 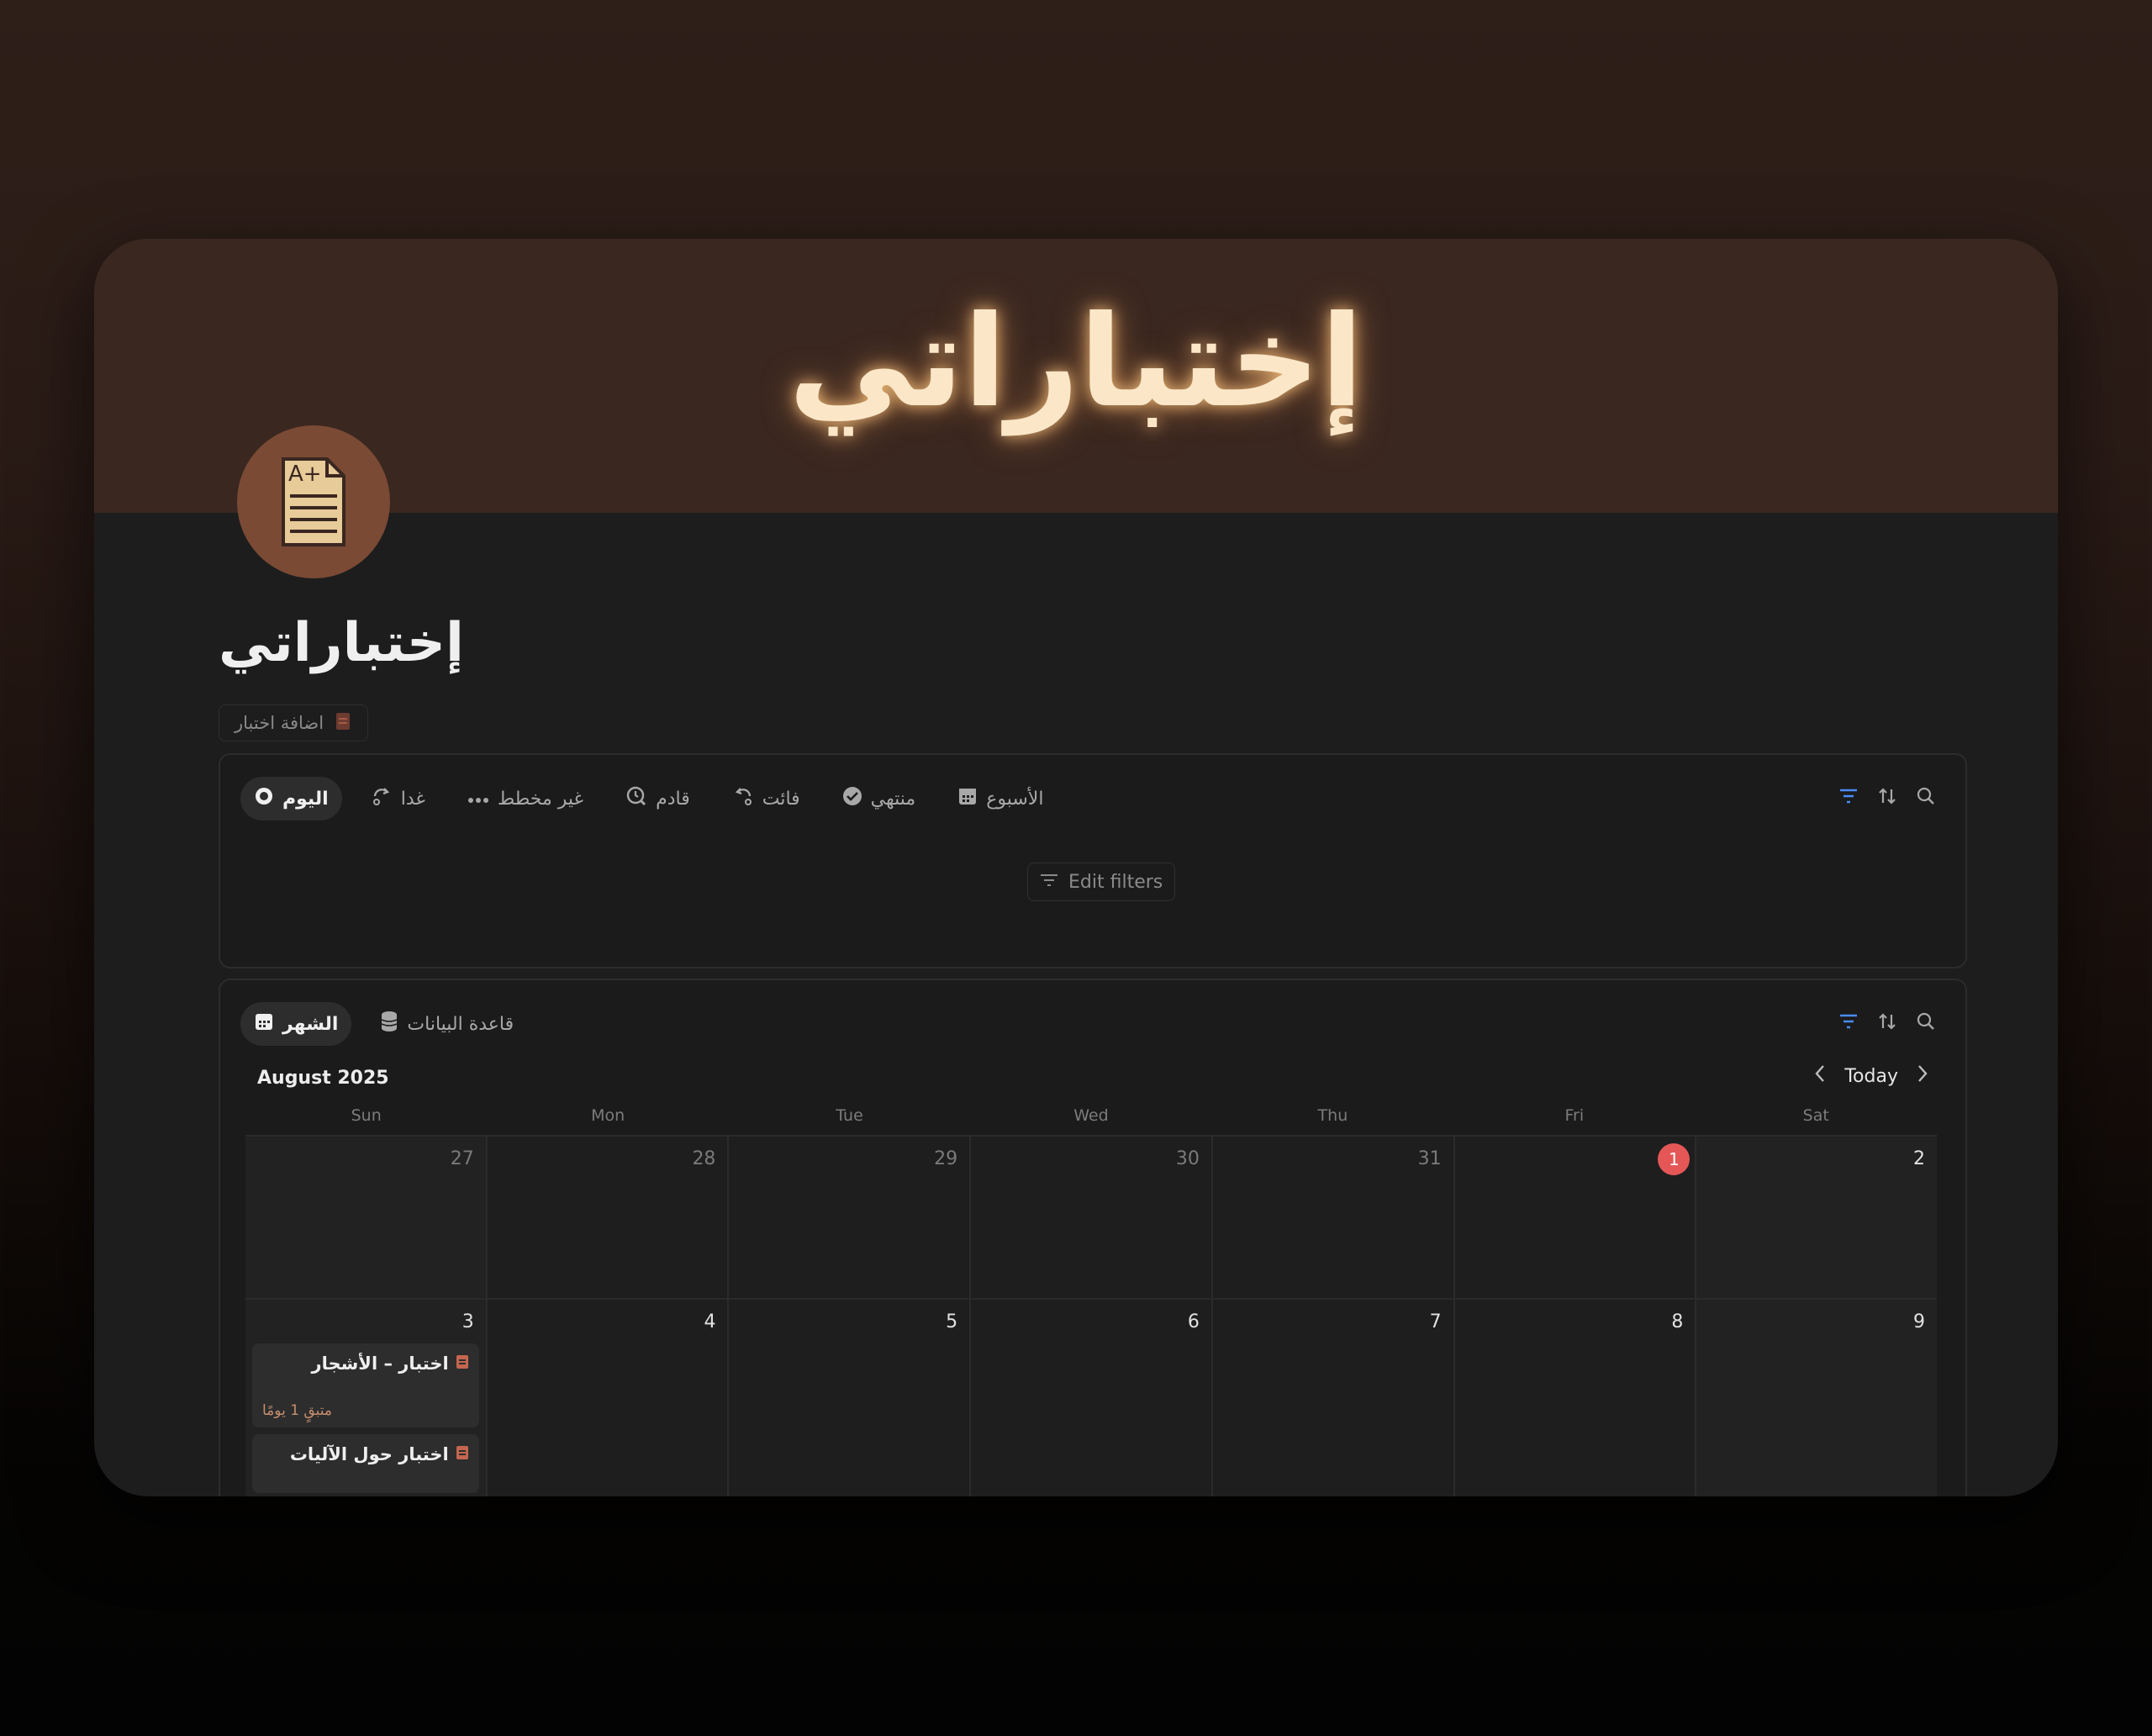 What do you see at coordinates (389, 1023) in the screenshot?
I see `database-icon` at bounding box center [389, 1023].